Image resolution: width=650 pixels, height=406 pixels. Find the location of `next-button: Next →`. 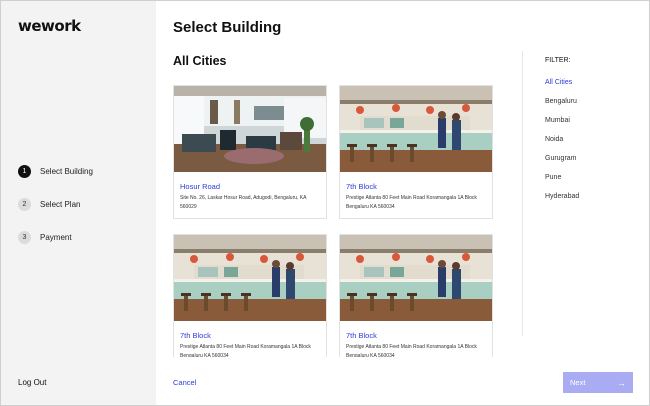

next-button: Next → is located at coordinates (598, 382).